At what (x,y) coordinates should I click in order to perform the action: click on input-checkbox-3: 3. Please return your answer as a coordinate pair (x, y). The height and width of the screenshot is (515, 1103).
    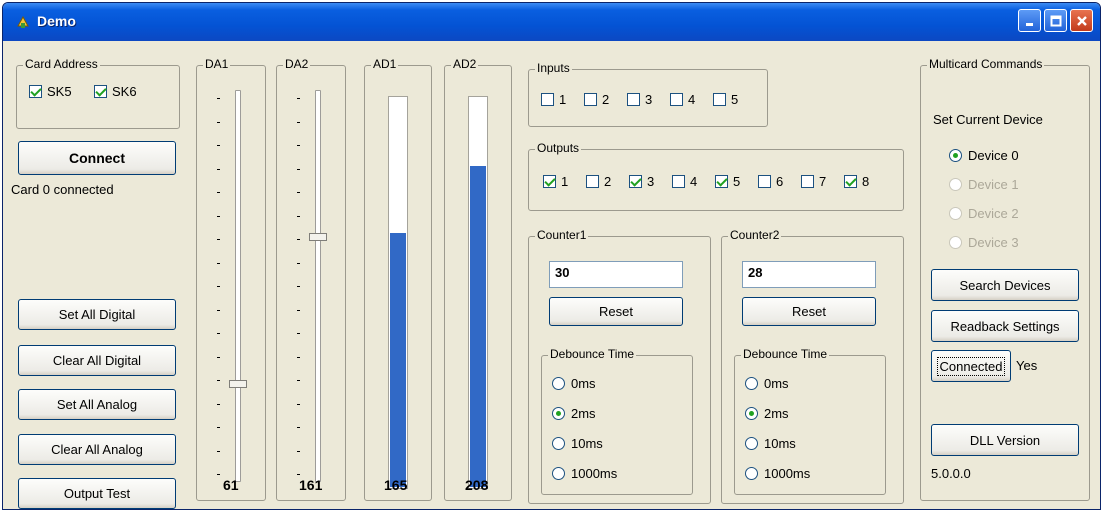
    Looking at the image, I should click on (639, 99).